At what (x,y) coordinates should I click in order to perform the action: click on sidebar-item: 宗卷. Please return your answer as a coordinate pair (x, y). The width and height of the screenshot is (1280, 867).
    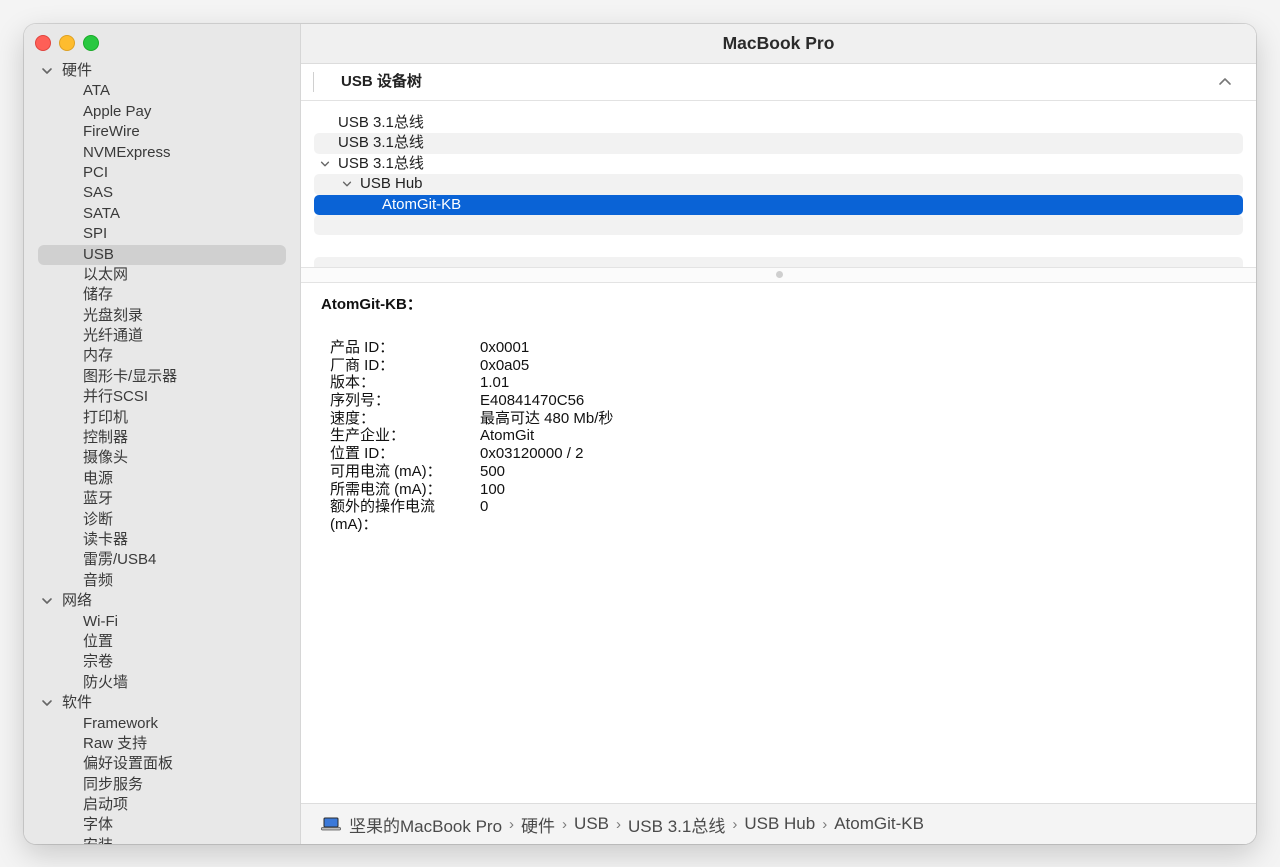
    Looking at the image, I should click on (162, 662).